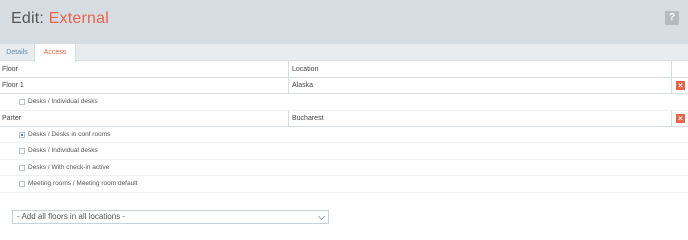 The width and height of the screenshot is (688, 240). What do you see at coordinates (672, 18) in the screenshot?
I see `help-button: ?` at bounding box center [672, 18].